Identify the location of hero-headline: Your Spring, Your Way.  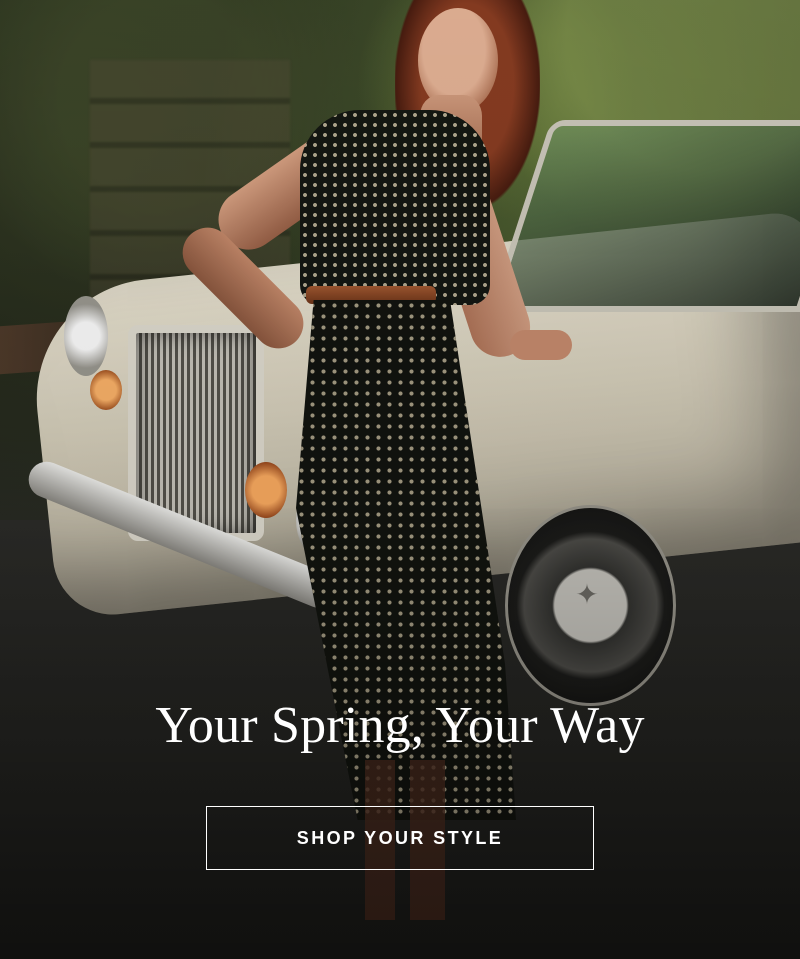
(400, 725).